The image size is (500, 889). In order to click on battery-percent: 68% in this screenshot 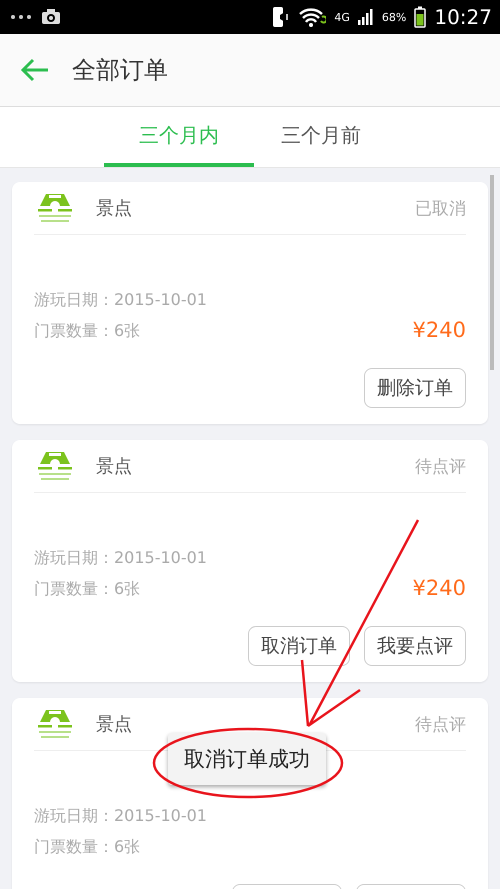, I will do `click(394, 17)`.